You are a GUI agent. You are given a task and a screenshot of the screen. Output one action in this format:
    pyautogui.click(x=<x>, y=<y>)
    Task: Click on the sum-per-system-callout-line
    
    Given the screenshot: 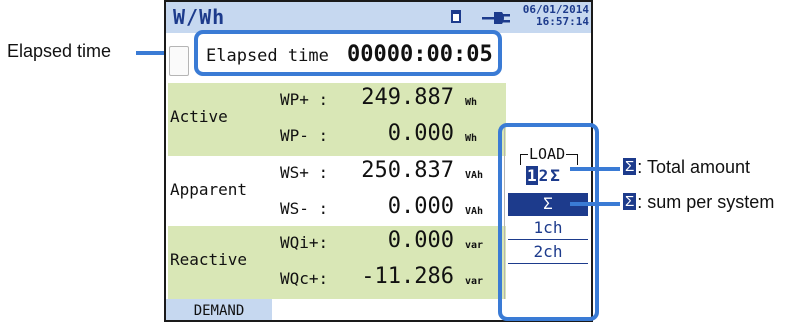 What is the action you would take?
    pyautogui.click(x=595, y=204)
    